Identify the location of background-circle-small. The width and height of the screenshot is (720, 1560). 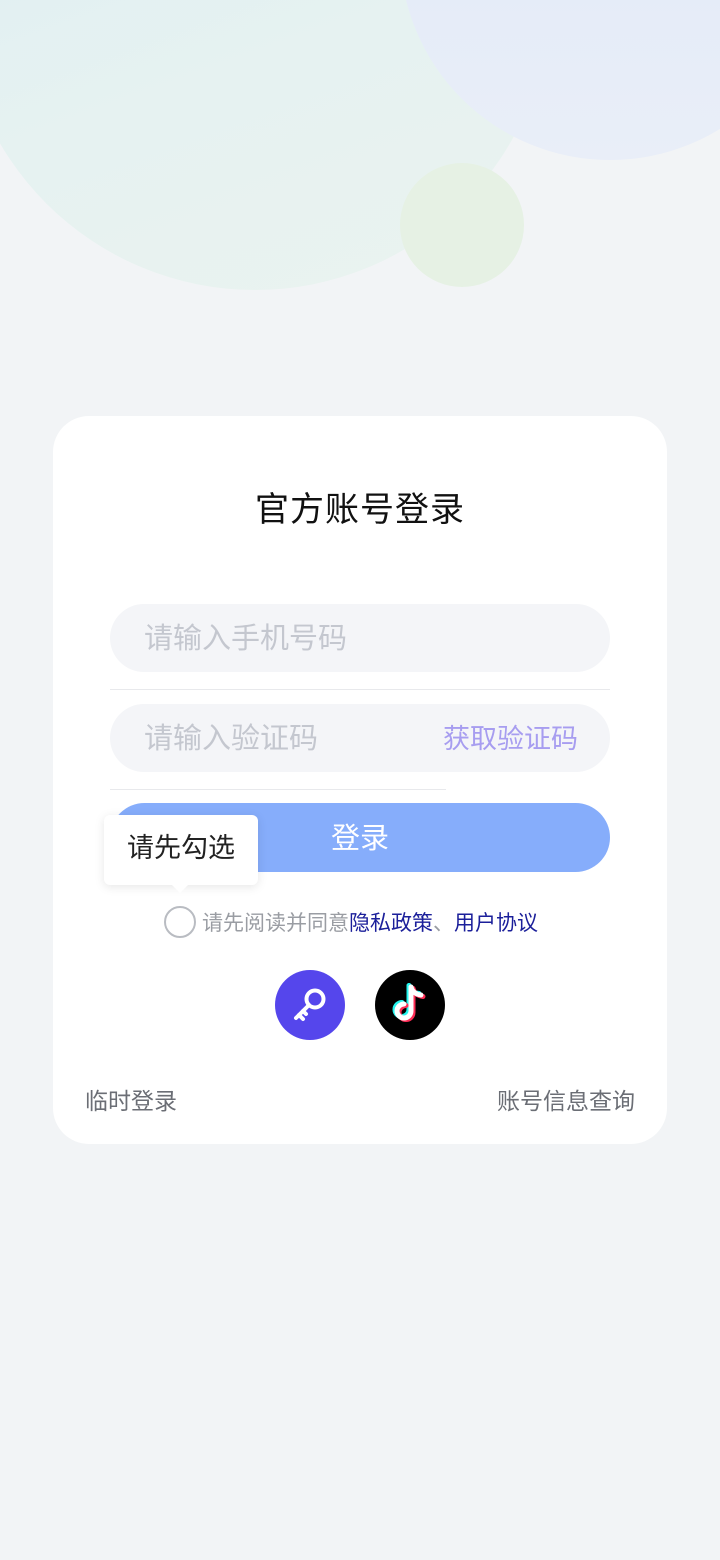
(462, 225).